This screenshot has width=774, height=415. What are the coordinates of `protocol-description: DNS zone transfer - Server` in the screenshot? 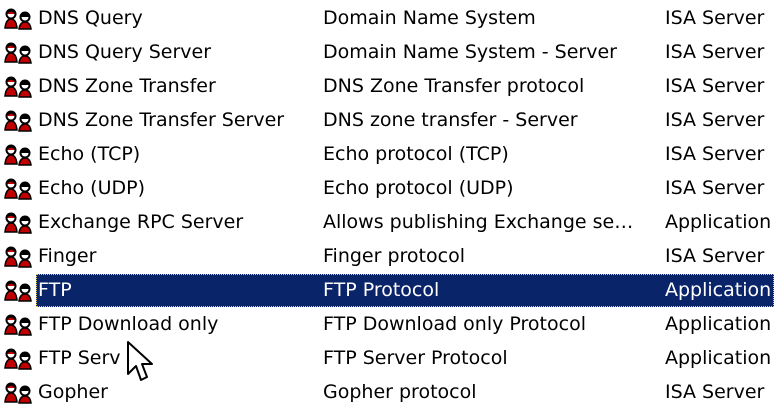 It's located at (450, 120).